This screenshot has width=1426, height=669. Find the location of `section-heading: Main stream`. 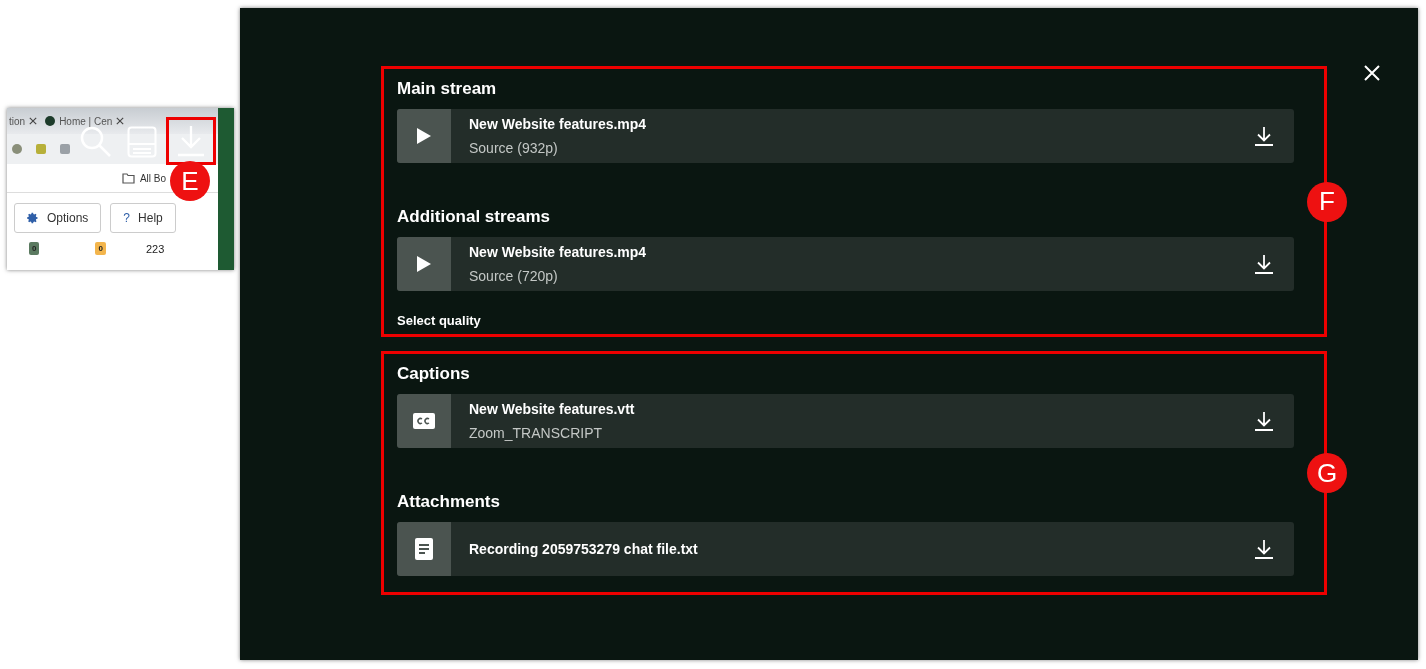

section-heading: Main stream is located at coordinates (447, 89).